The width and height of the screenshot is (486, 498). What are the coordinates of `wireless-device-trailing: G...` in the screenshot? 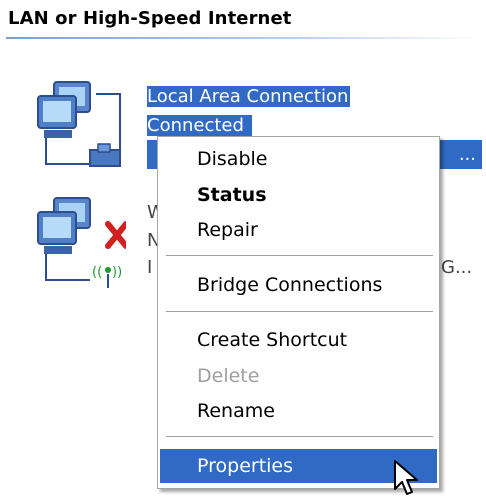 It's located at (457, 267).